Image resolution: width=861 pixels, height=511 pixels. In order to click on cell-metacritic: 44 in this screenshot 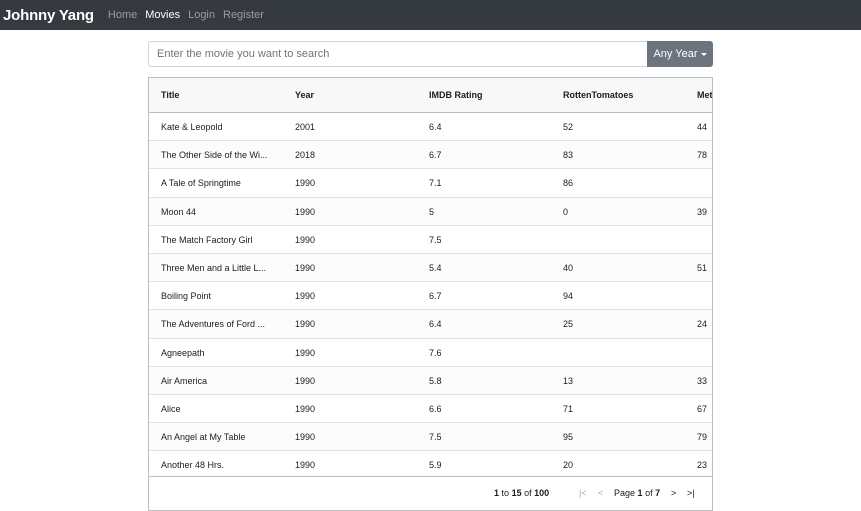, I will do `click(702, 127)`.